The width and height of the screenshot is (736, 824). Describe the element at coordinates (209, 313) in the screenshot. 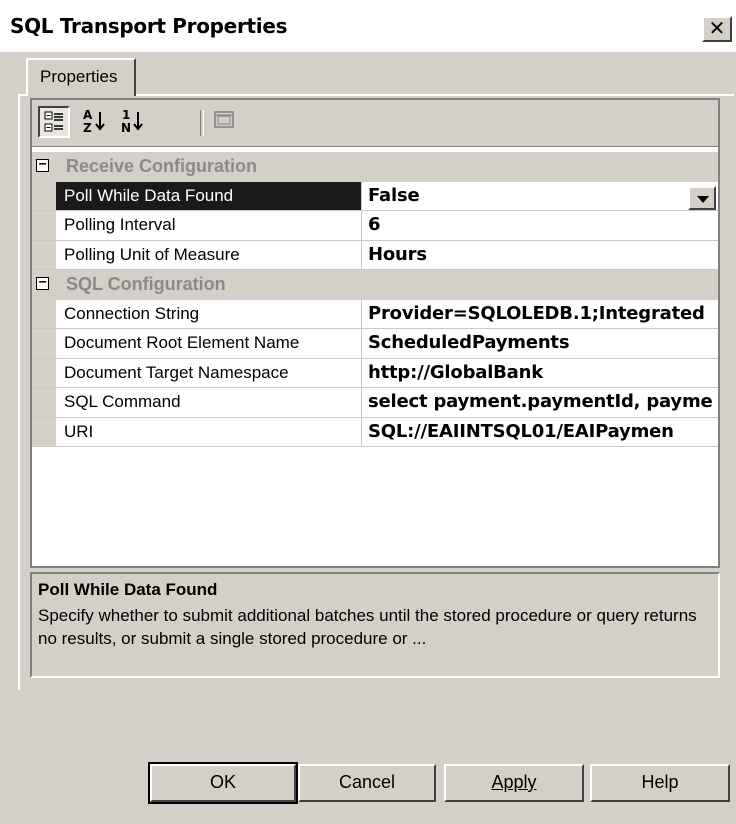

I see `property-name: Connection String` at that location.